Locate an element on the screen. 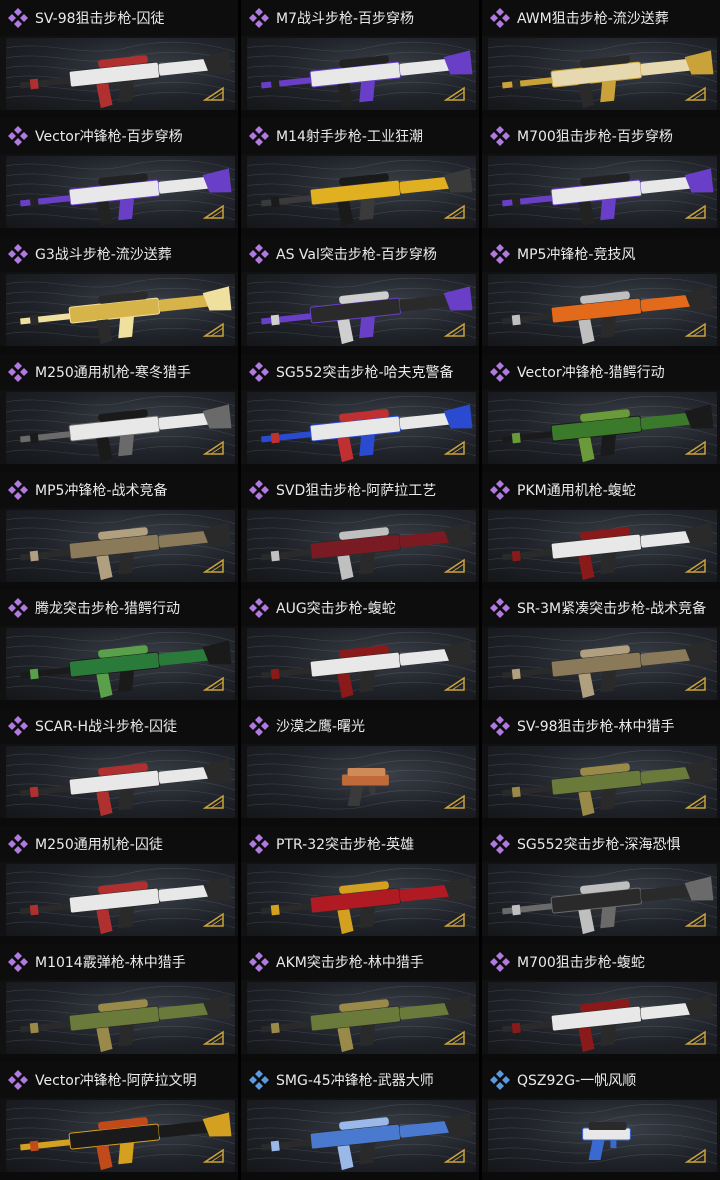 This screenshot has height=1180, width=720. skin-card: AS Val突击步枪-百步穿杨 is located at coordinates (360, 295).